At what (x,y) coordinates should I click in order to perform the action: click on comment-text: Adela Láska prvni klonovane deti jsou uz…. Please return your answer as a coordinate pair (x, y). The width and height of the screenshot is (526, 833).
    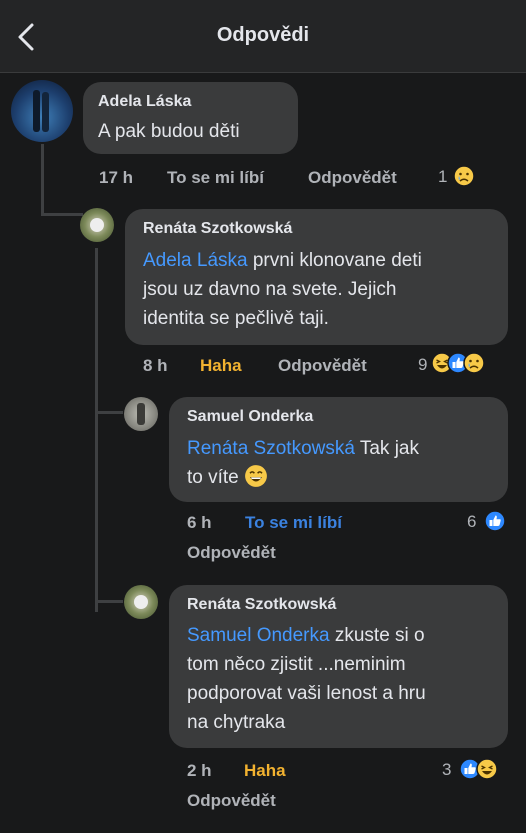
    Looking at the image, I should click on (318, 289).